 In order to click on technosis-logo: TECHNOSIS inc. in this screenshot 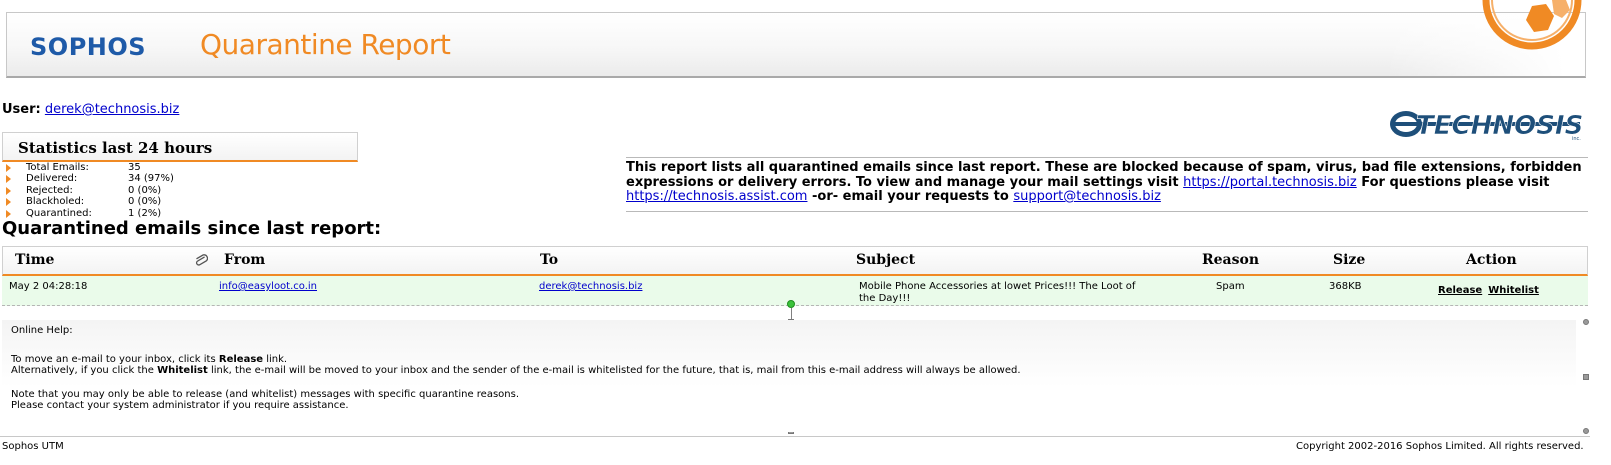, I will do `click(1487, 126)`.